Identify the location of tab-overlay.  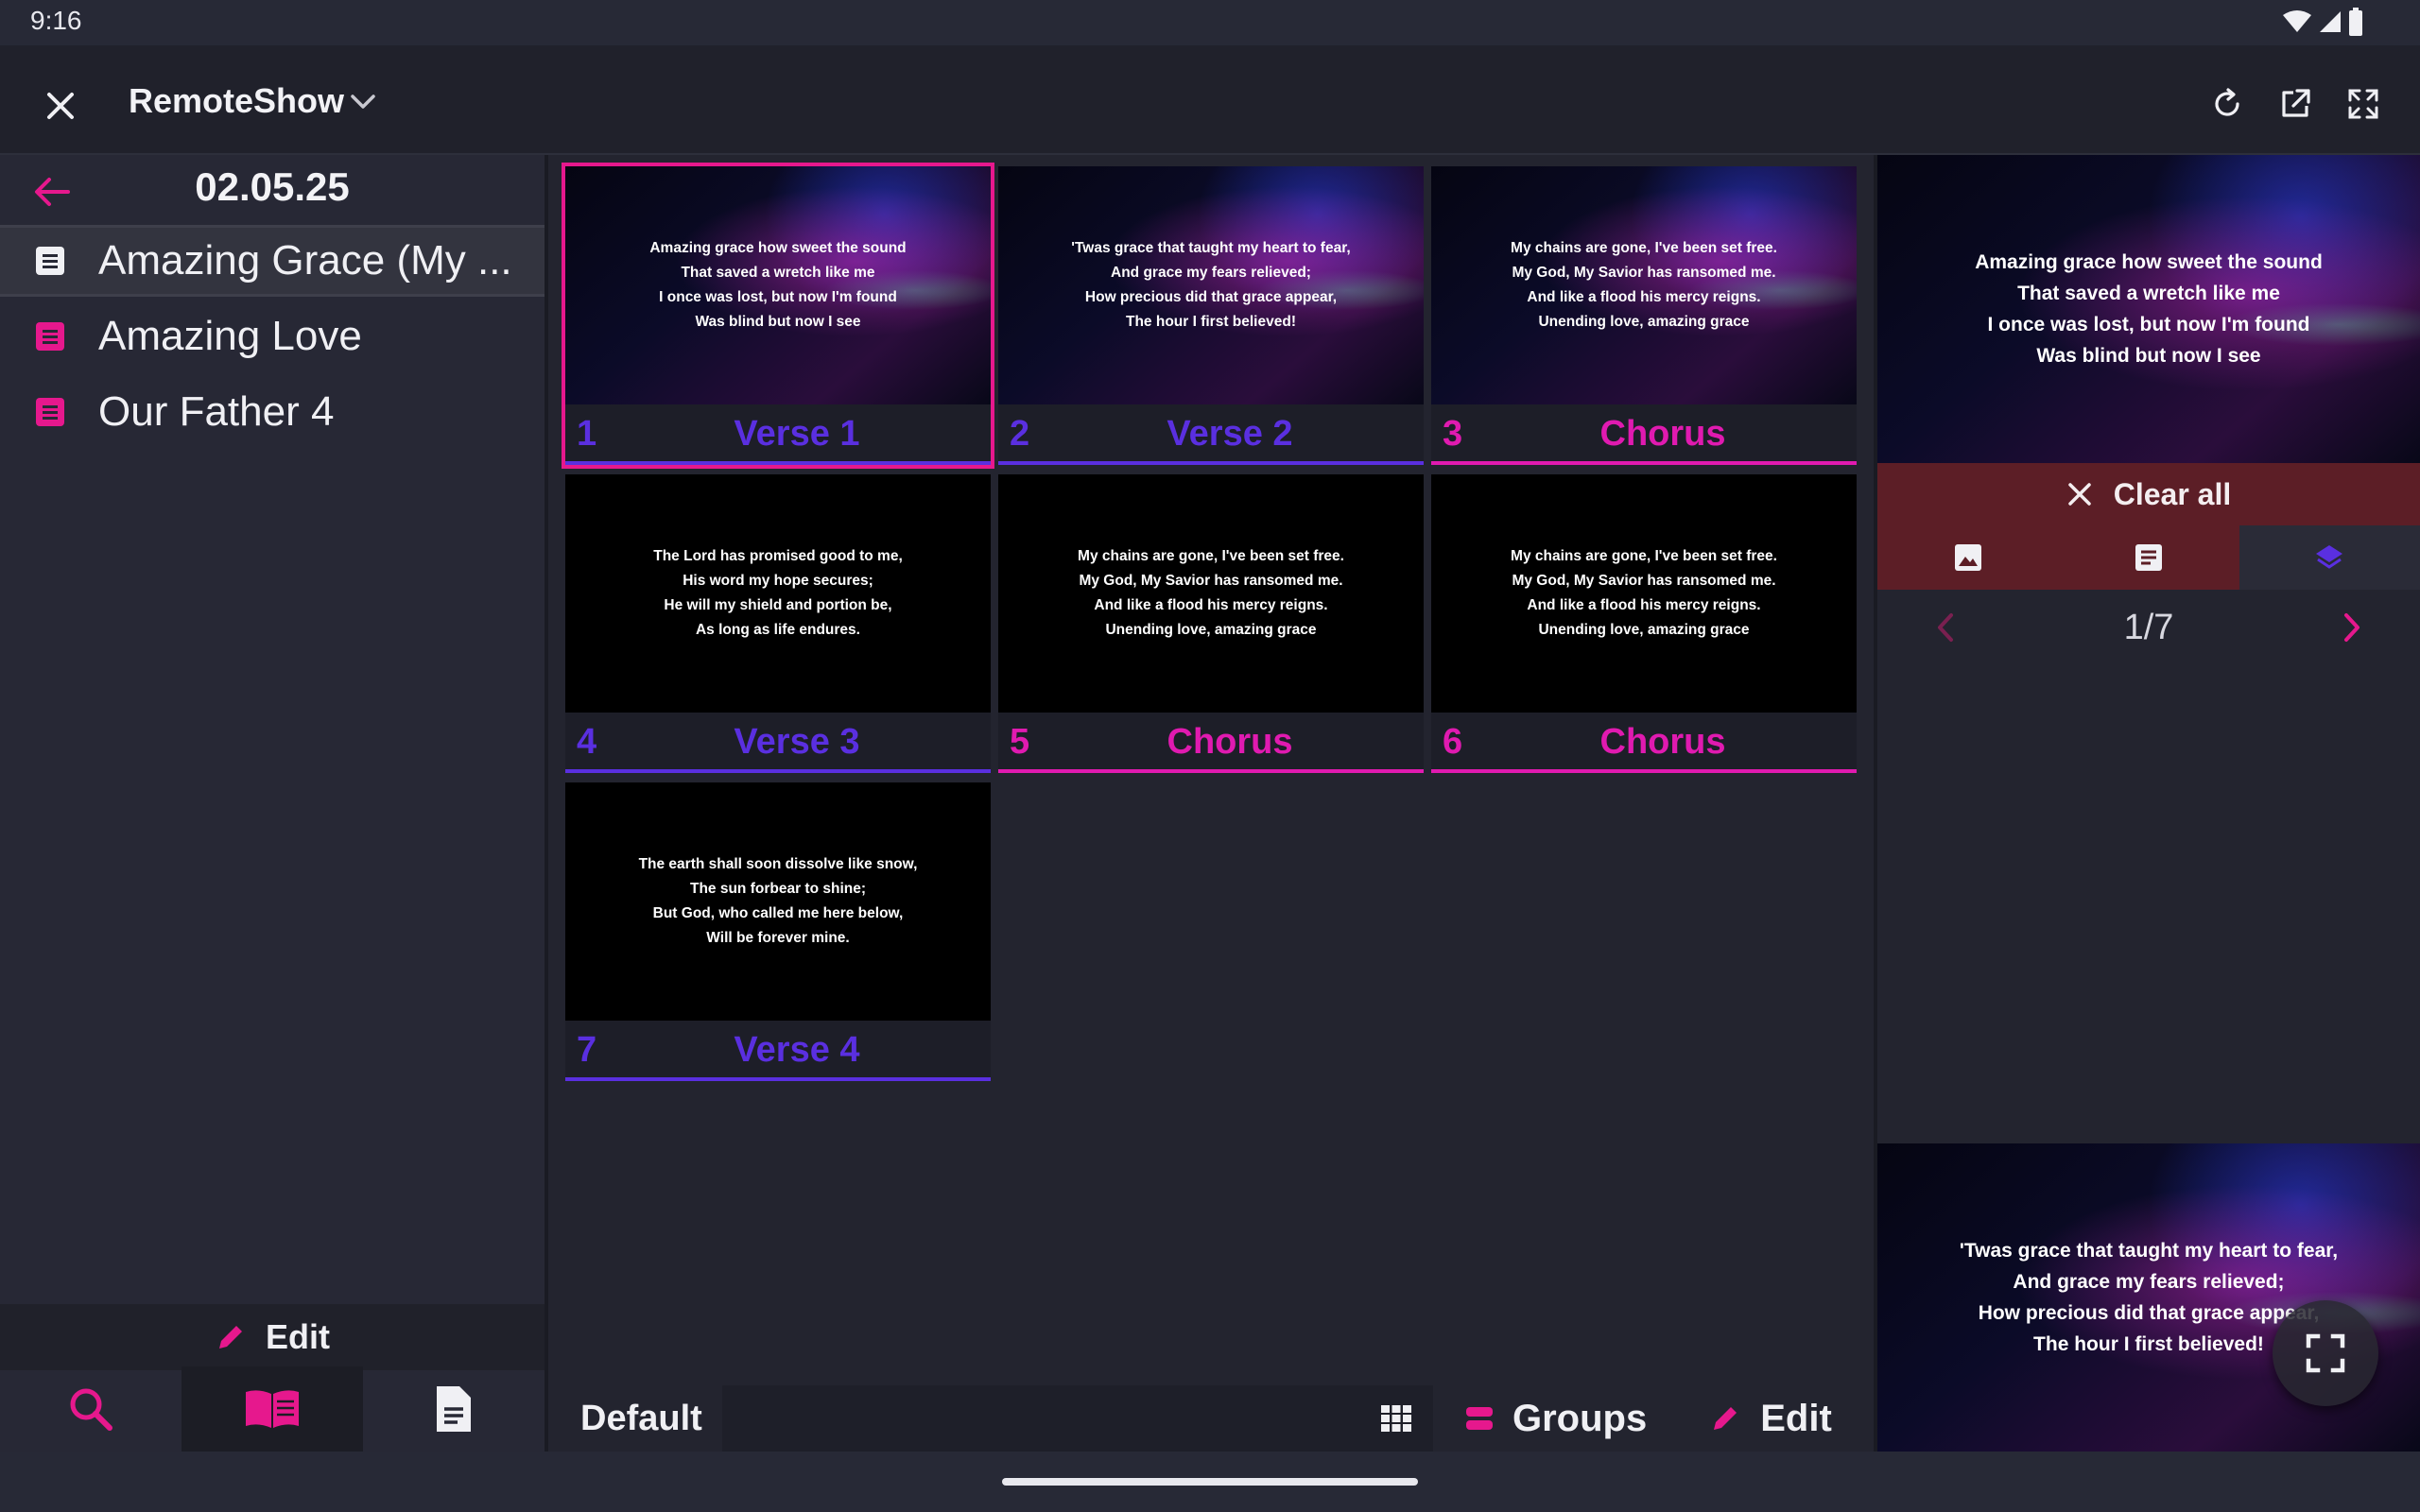
(2329, 557).